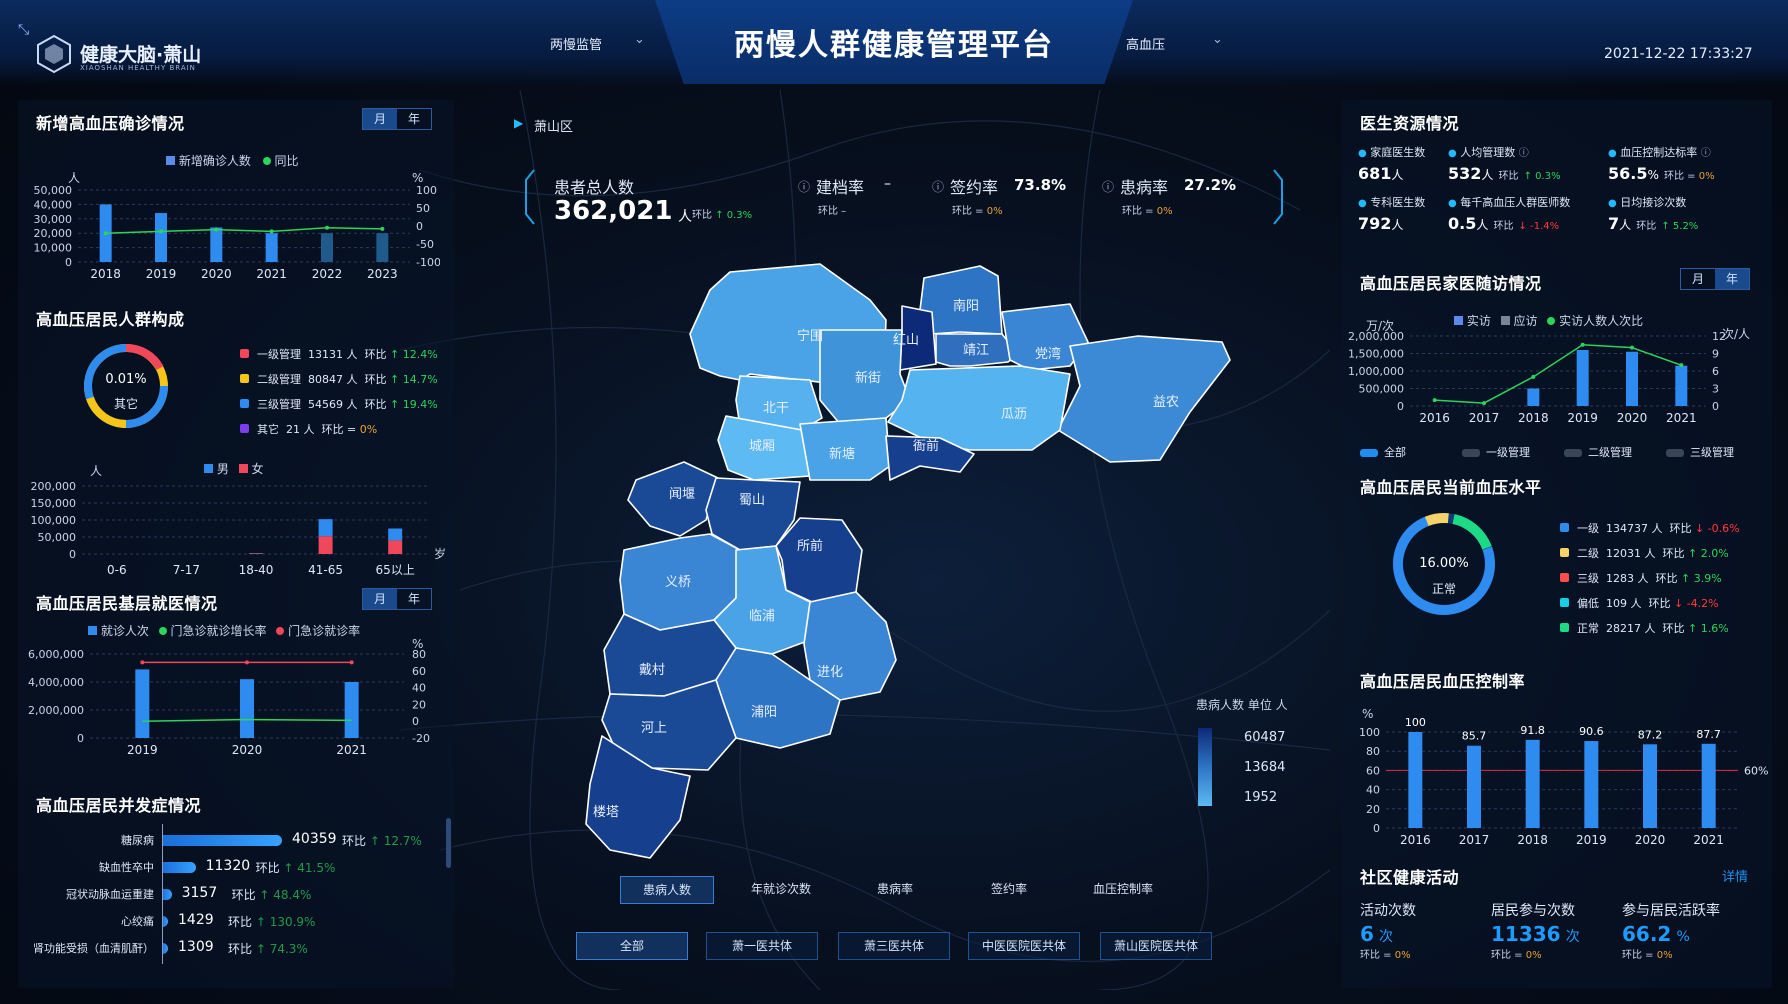  What do you see at coordinates (553, 125) in the screenshot?
I see `region-breadcrumb: 萧山区` at bounding box center [553, 125].